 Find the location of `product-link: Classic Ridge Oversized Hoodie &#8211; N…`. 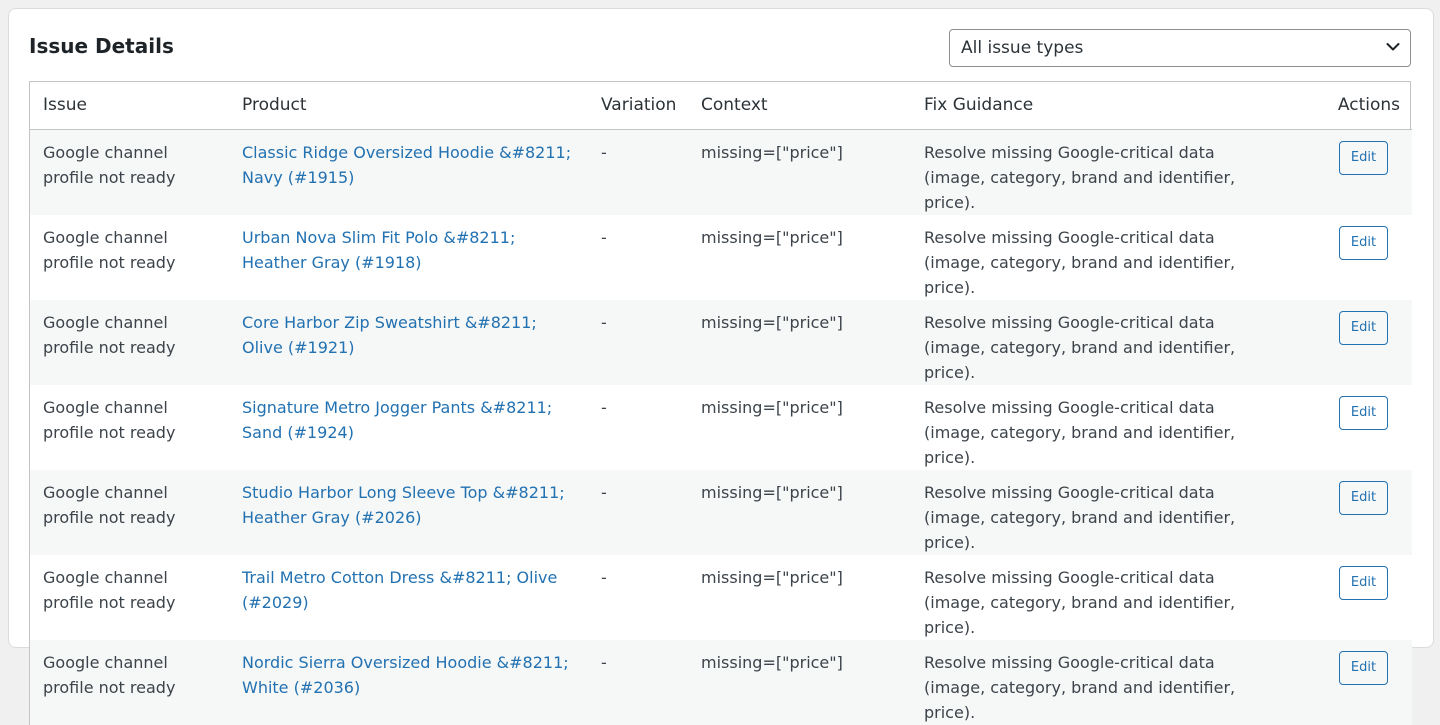

product-link: Classic Ridge Oversized Hoodie &#8211; N… is located at coordinates (406, 165).